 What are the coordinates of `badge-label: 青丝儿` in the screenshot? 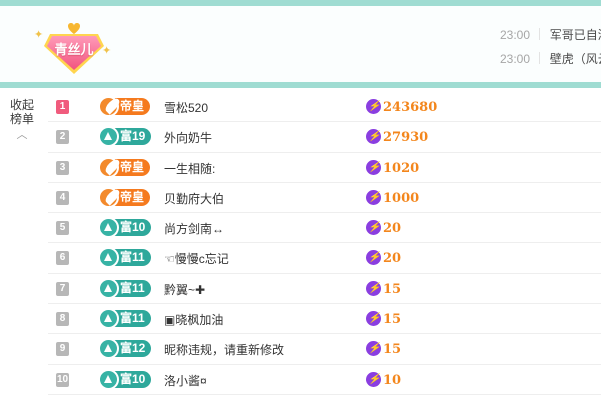 It's located at (74, 49).